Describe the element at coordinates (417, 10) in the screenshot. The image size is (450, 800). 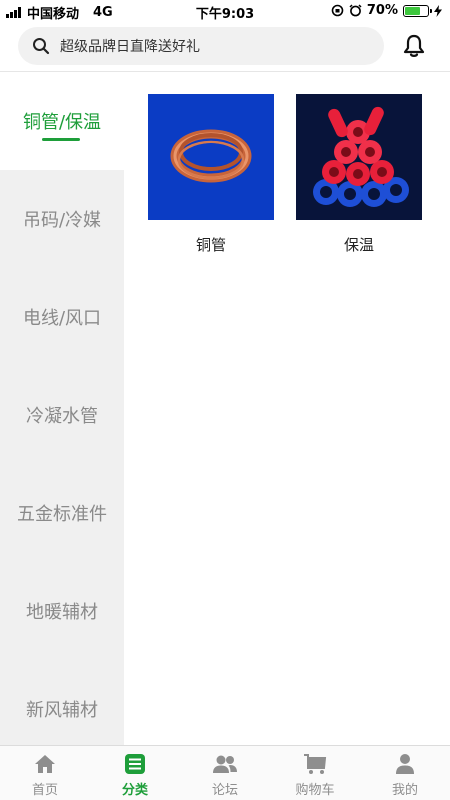
I see `battery-icon` at that location.